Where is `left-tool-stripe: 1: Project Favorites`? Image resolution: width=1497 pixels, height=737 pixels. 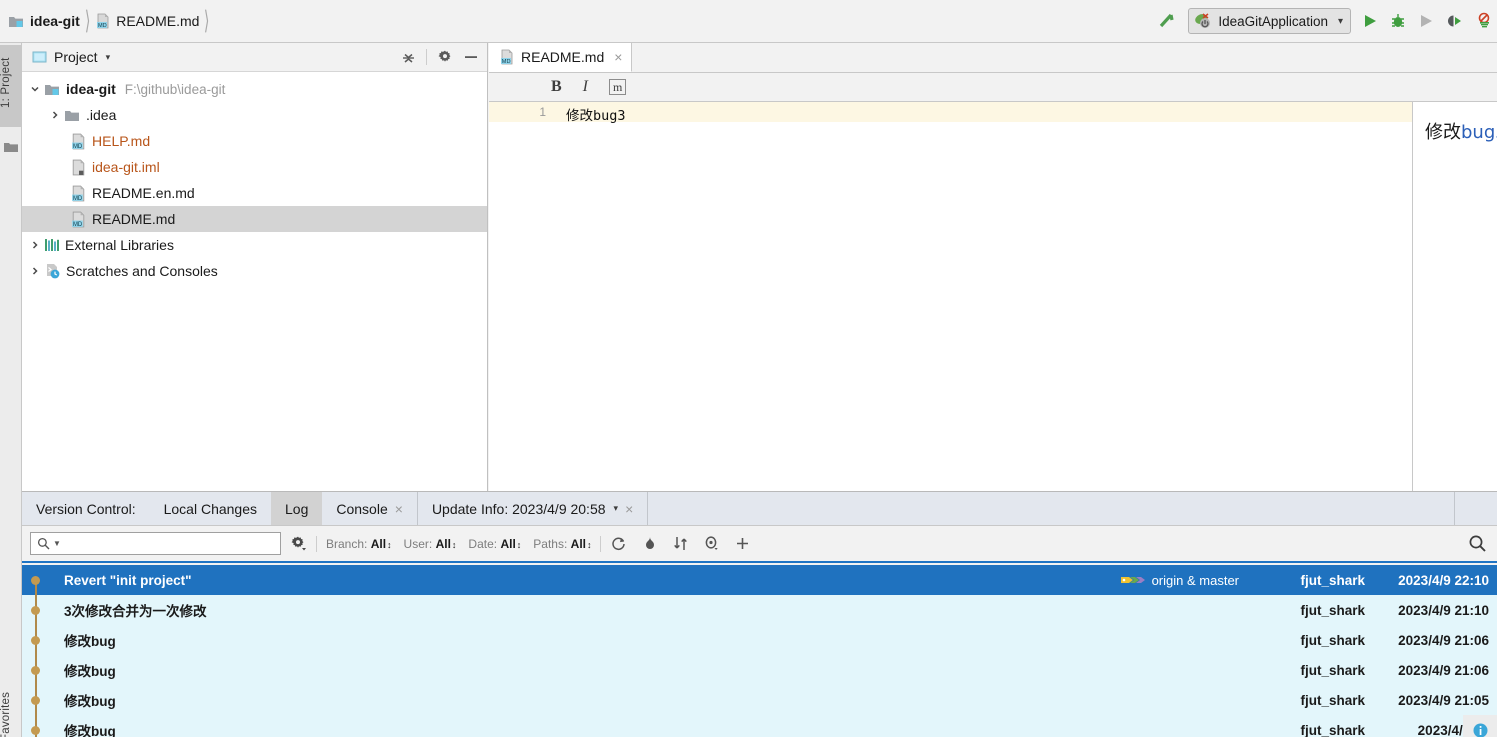
left-tool-stripe: 1: Project Favorites is located at coordinates (11, 390).